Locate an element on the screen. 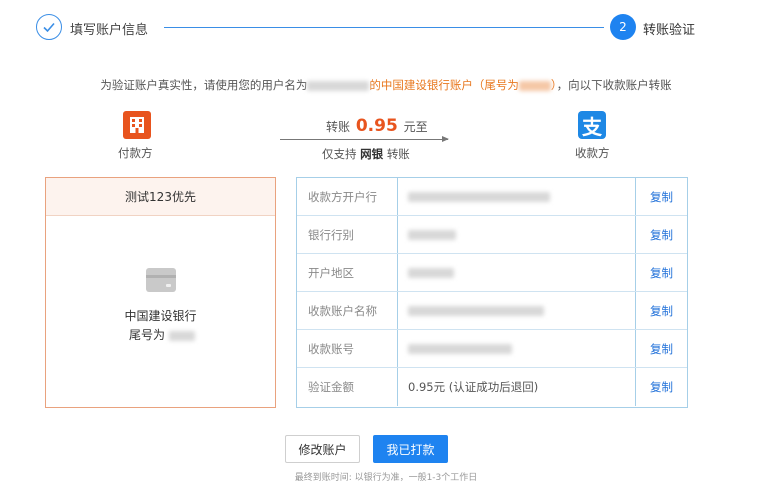 The width and height of the screenshot is (772, 485). payee-label: 收款方 is located at coordinates (592, 153).